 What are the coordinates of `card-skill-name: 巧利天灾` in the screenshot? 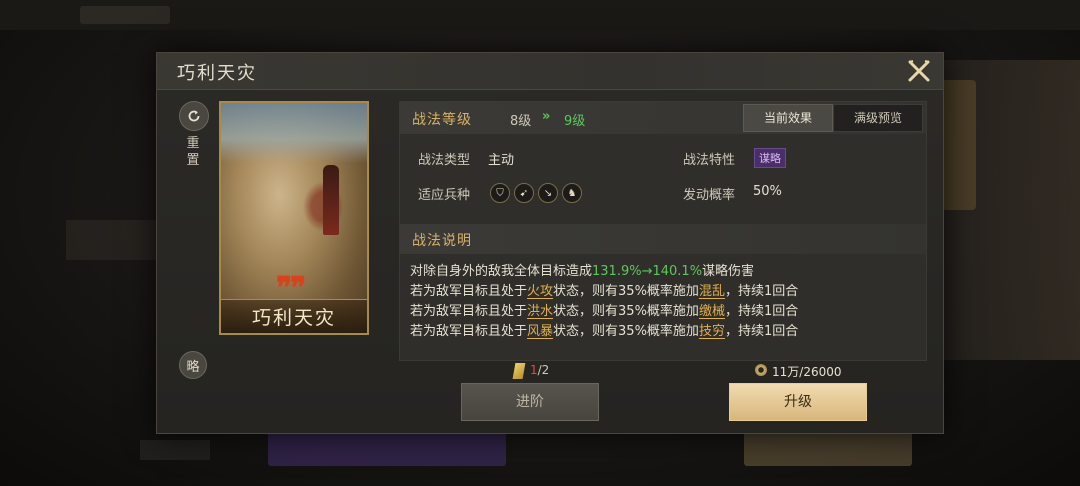 It's located at (293, 318).